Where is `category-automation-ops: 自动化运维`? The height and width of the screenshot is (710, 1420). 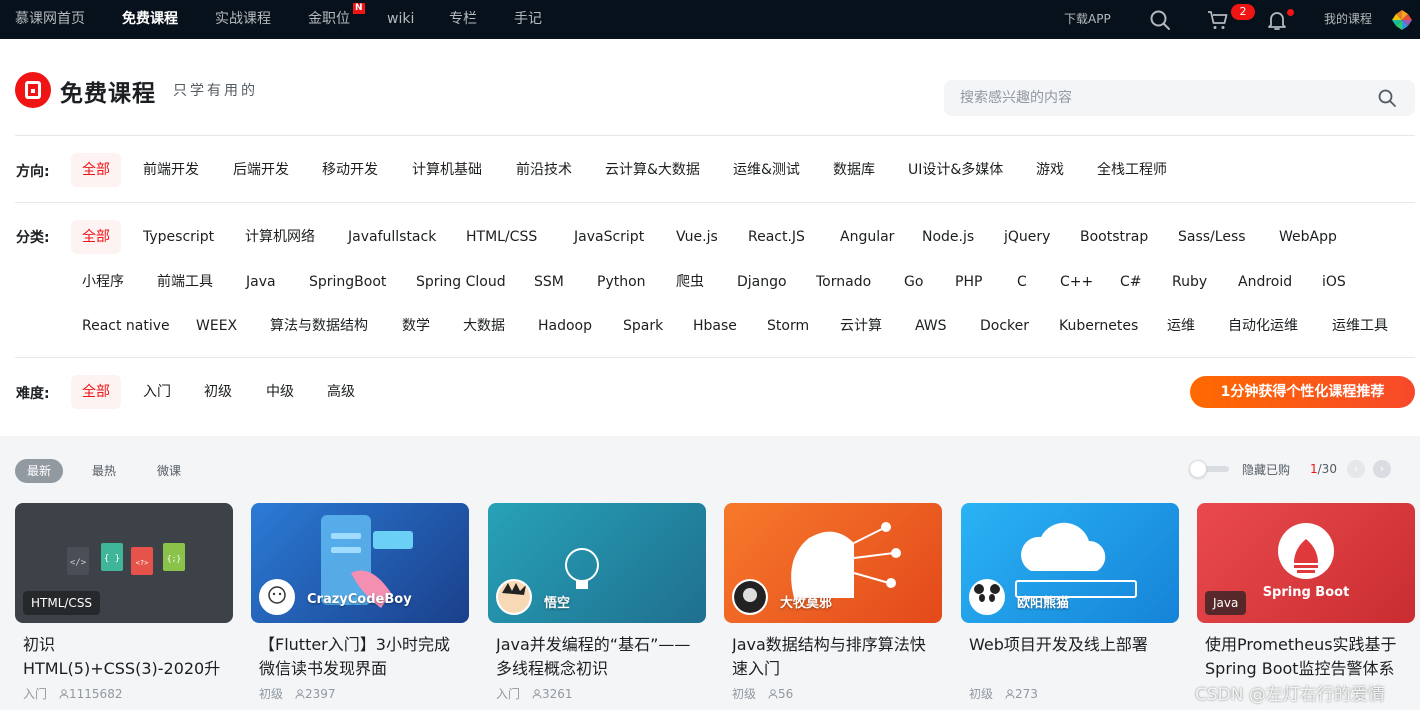
category-automation-ops: 自动化运维 is located at coordinates (1263, 326).